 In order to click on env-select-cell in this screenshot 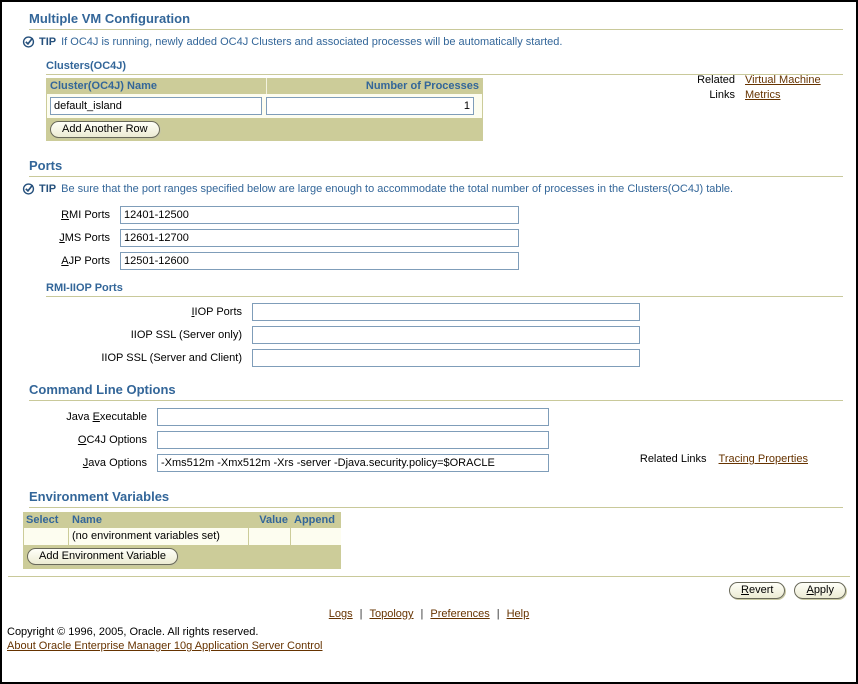, I will do `click(46, 536)`.